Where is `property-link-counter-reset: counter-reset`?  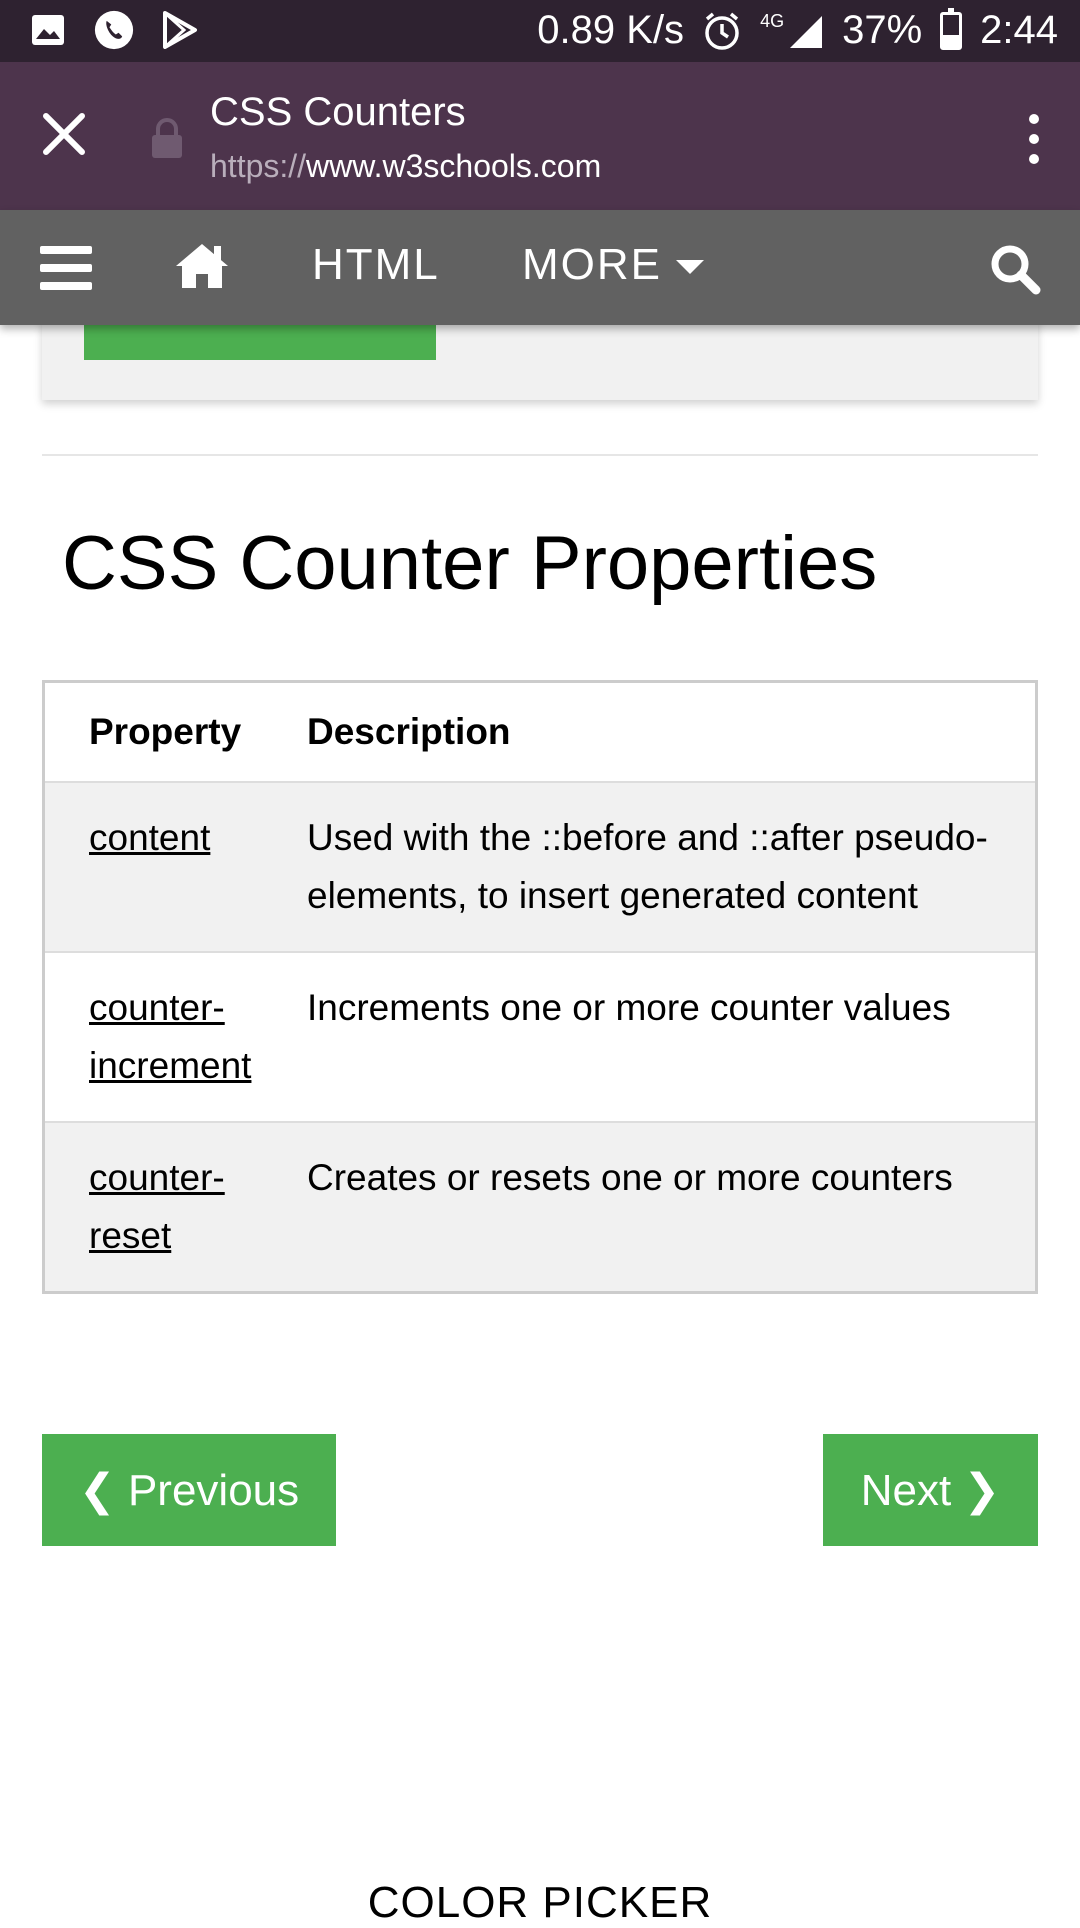
property-link-counter-reset: counter-reset is located at coordinates (157, 1206).